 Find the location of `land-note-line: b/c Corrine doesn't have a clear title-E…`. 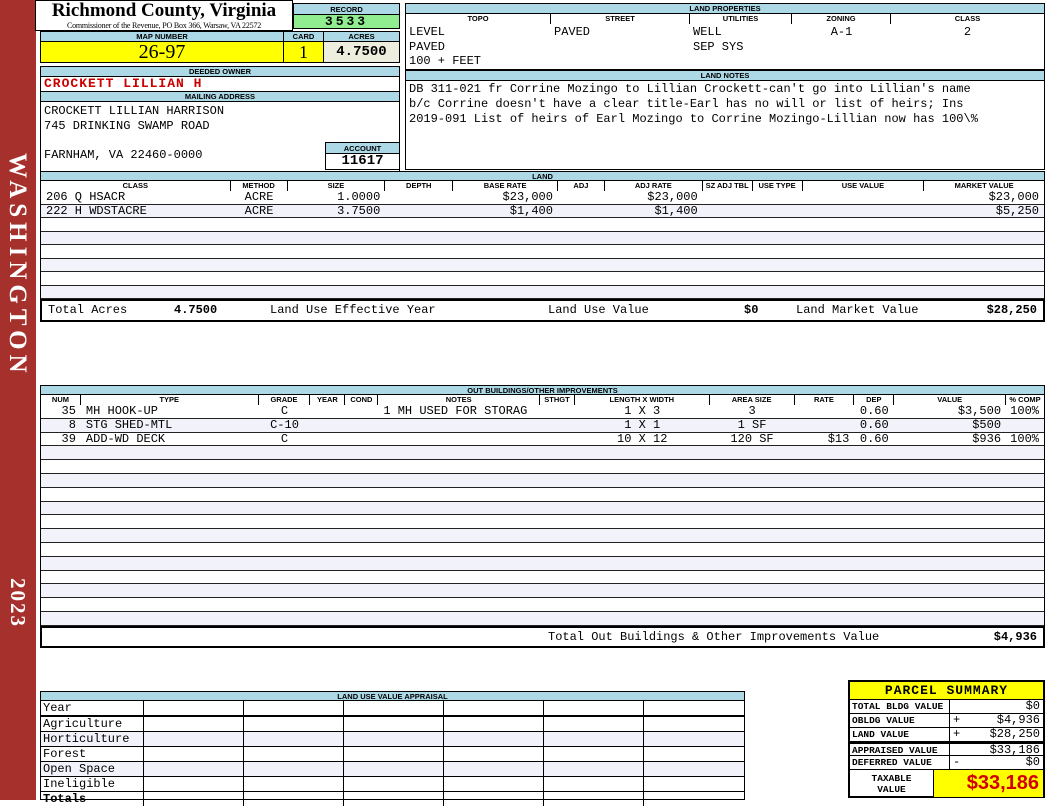

land-note-line: b/c Corrine doesn't have a clear title-E… is located at coordinates (686, 104).